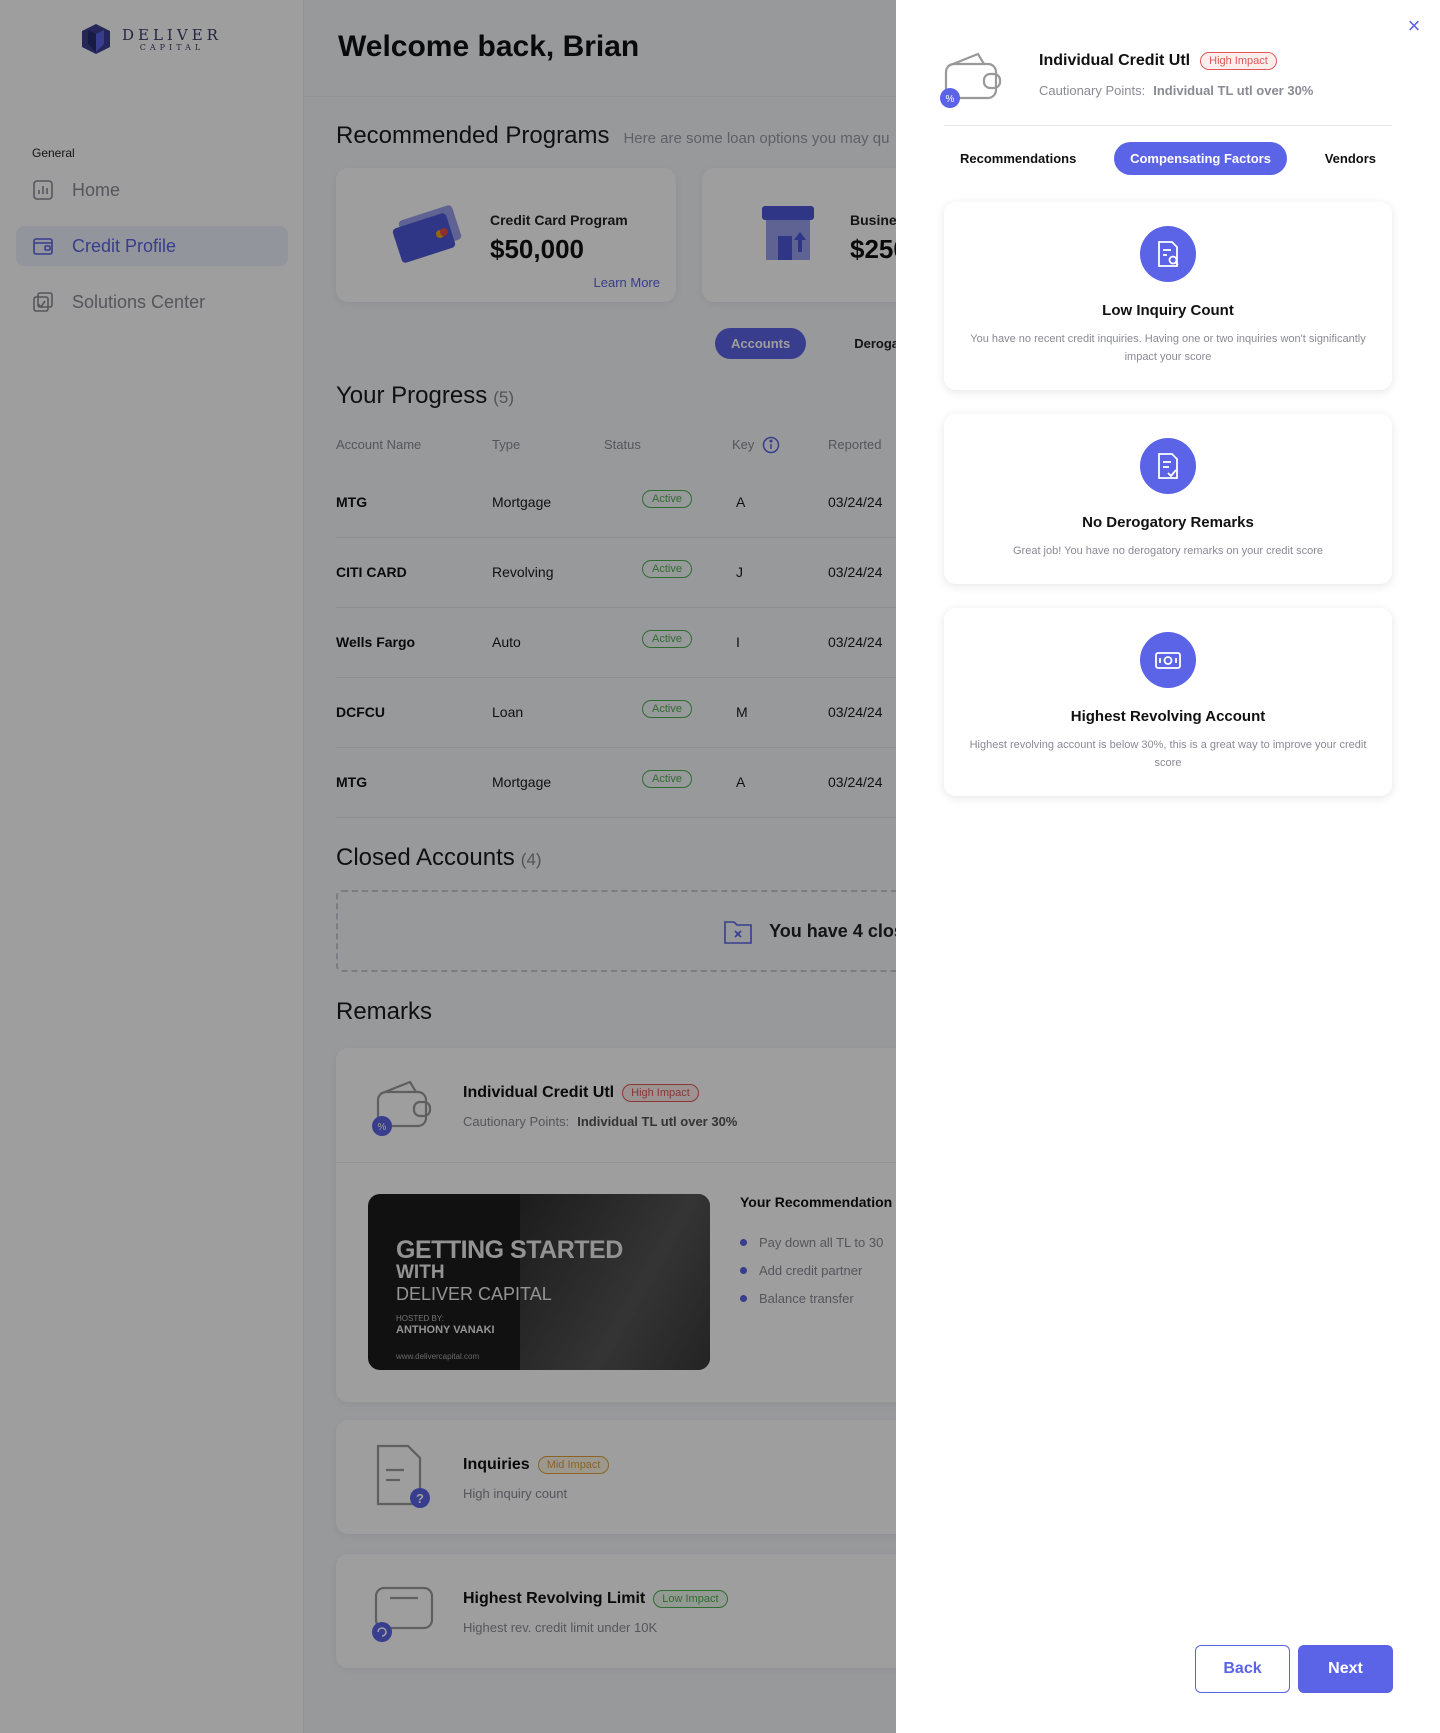 The image size is (1440, 1733). What do you see at coordinates (1168, 522) in the screenshot?
I see `factor-title: No Derogatory Remarks` at bounding box center [1168, 522].